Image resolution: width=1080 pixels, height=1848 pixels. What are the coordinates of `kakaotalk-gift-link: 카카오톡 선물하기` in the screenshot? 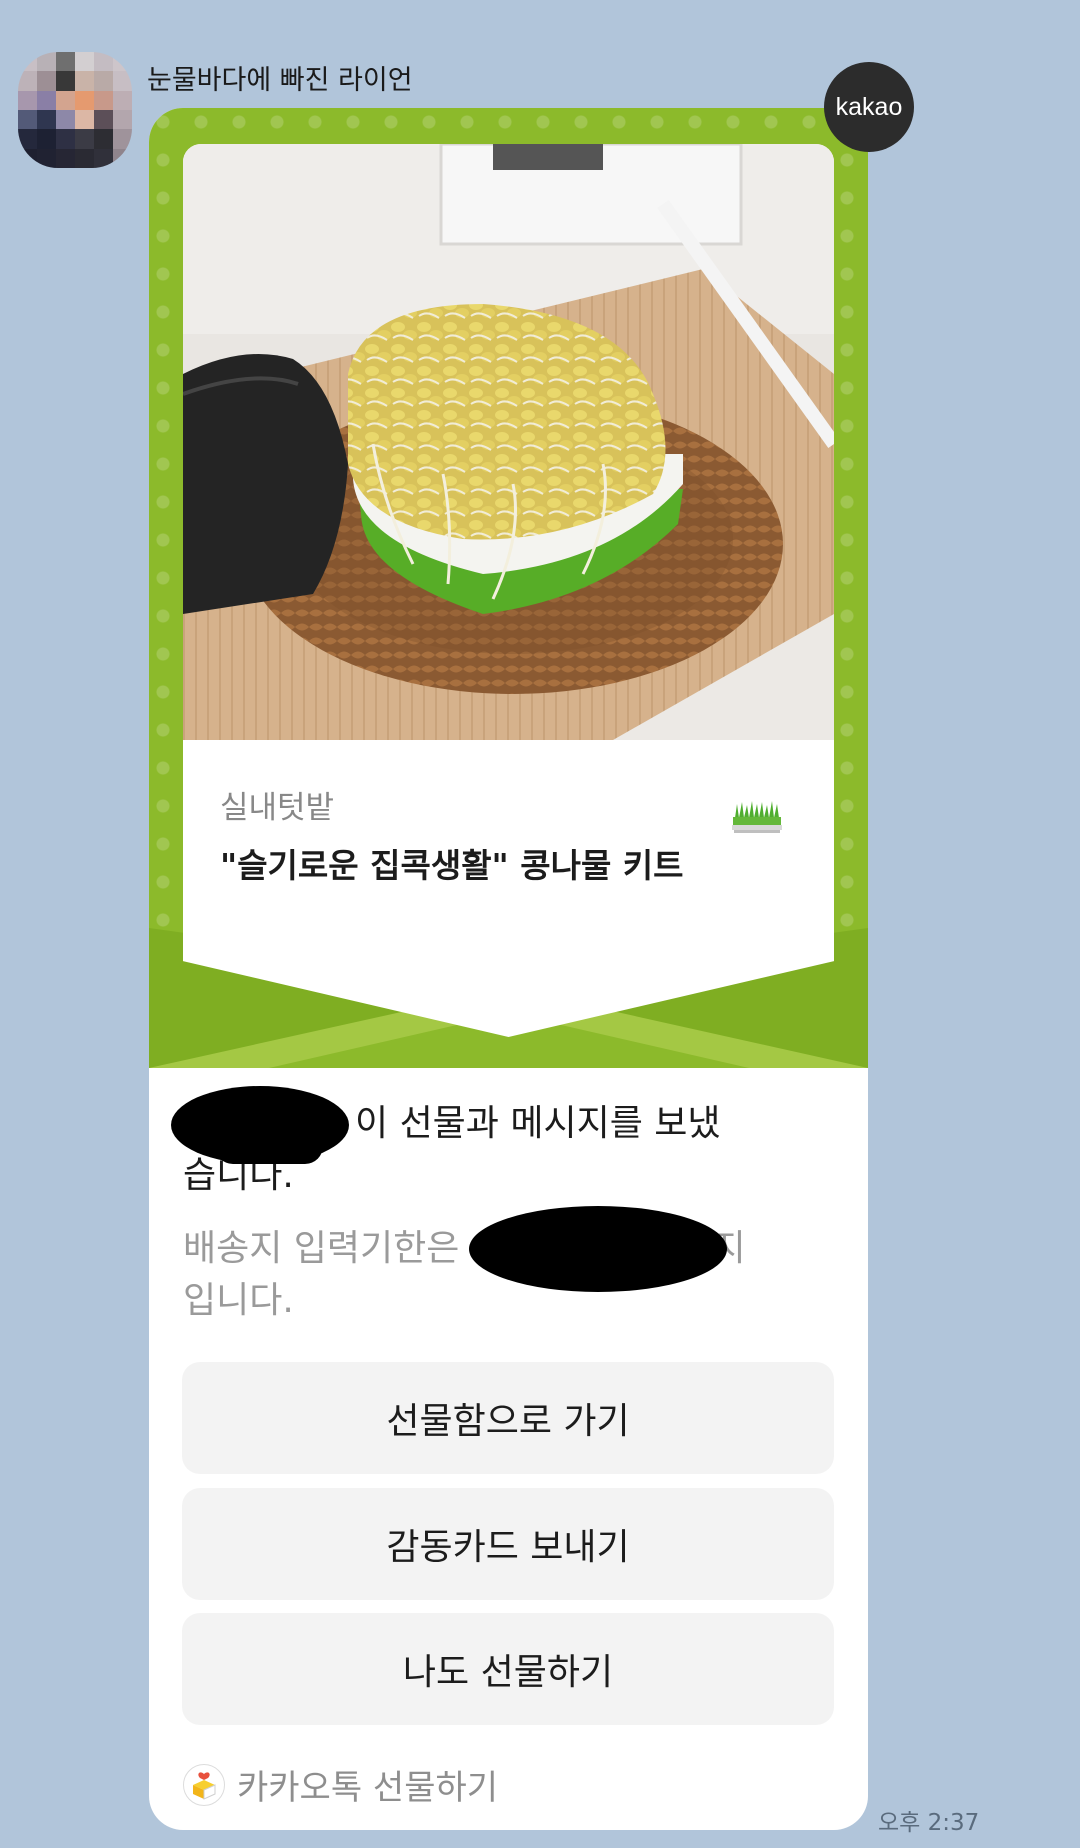 It's located at (340, 1784).